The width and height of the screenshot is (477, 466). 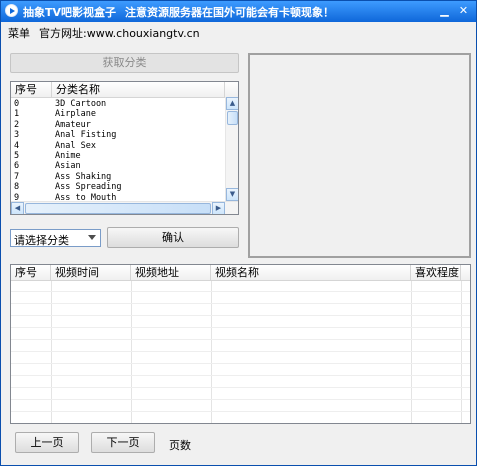 I want to click on category-name: 3D Cartoon, so click(x=80, y=104).